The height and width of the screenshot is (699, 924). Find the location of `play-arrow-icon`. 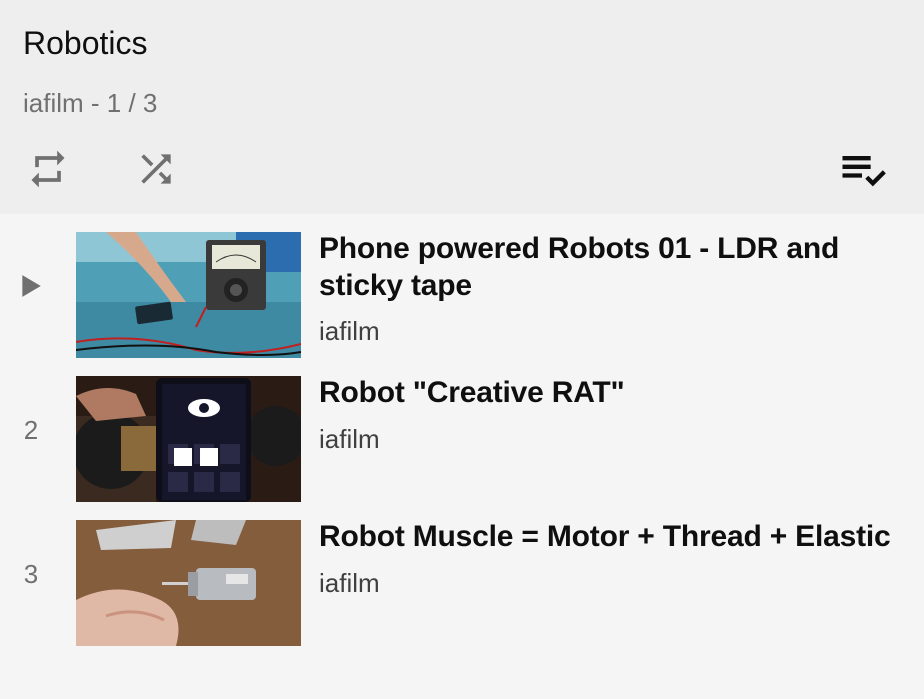

play-arrow-icon is located at coordinates (31, 286).